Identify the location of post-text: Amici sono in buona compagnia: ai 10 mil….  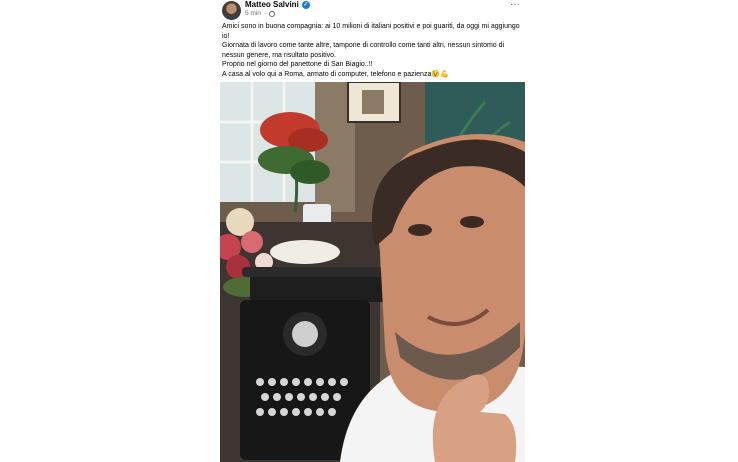
(374, 51).